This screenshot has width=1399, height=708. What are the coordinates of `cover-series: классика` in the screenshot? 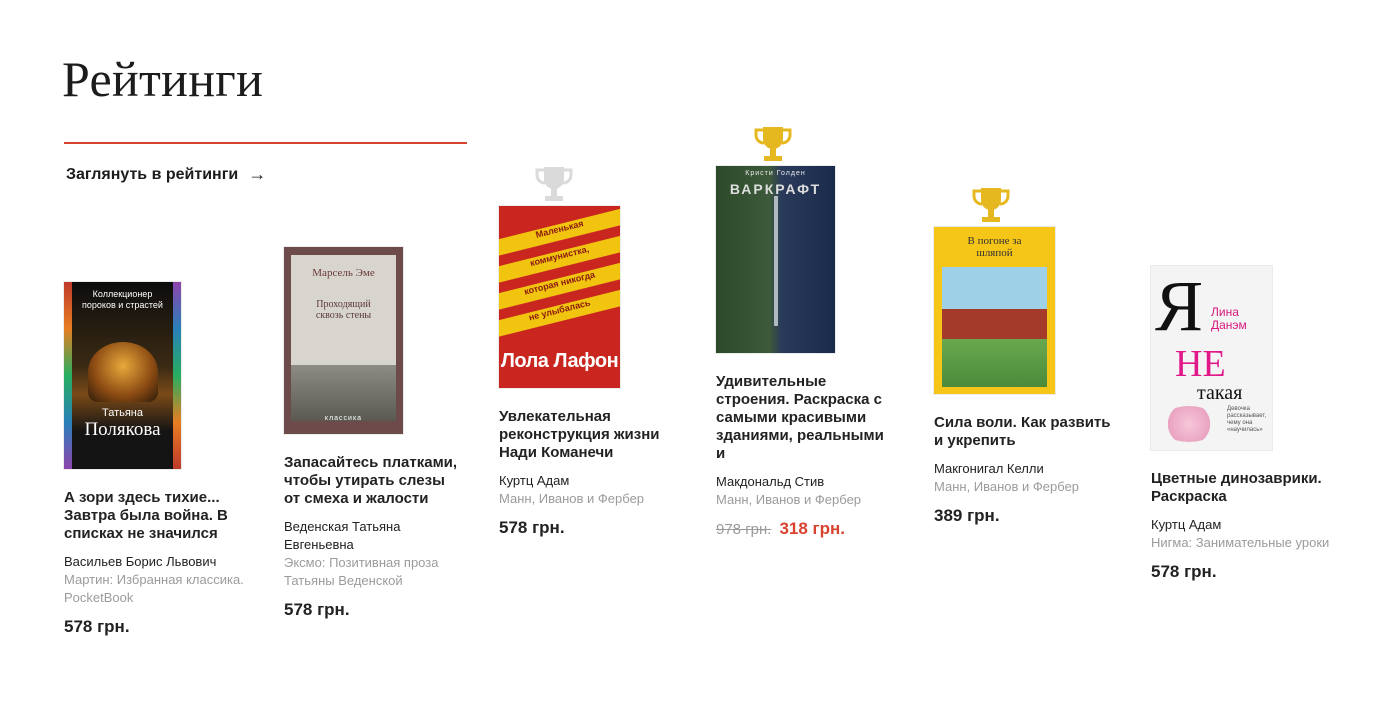 It's located at (343, 418).